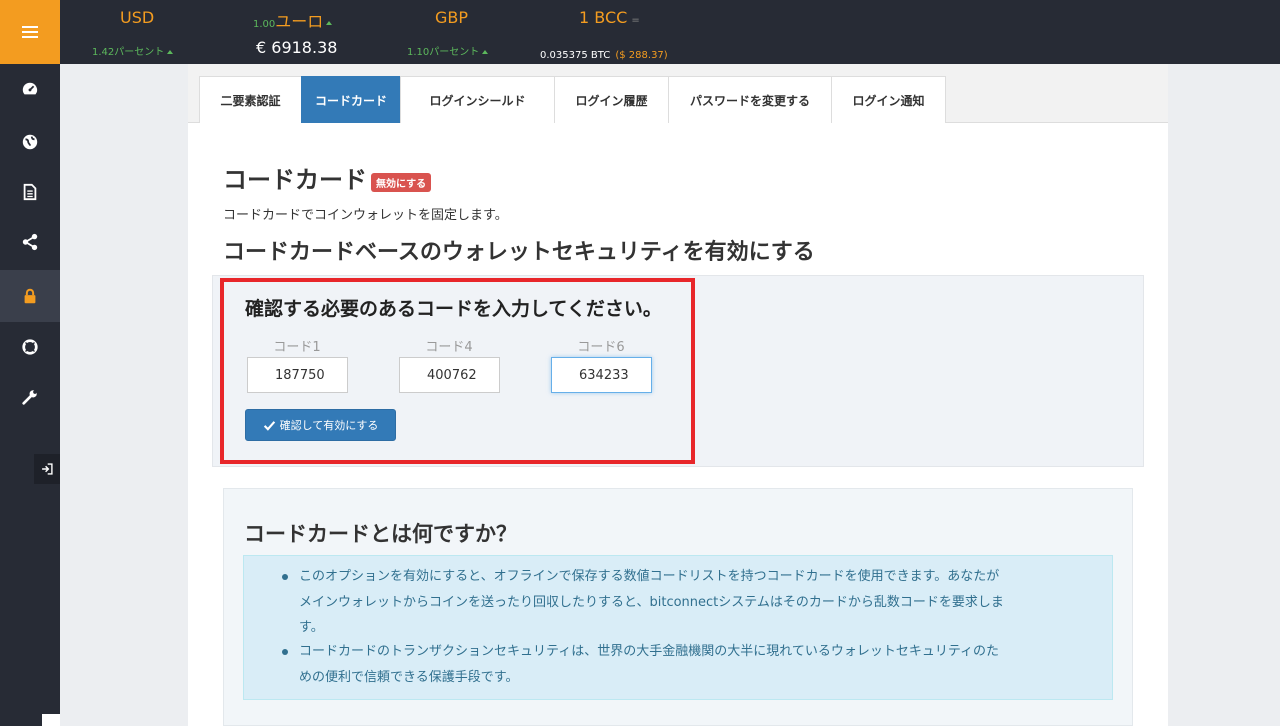  I want to click on menu-button, so click(30, 32).